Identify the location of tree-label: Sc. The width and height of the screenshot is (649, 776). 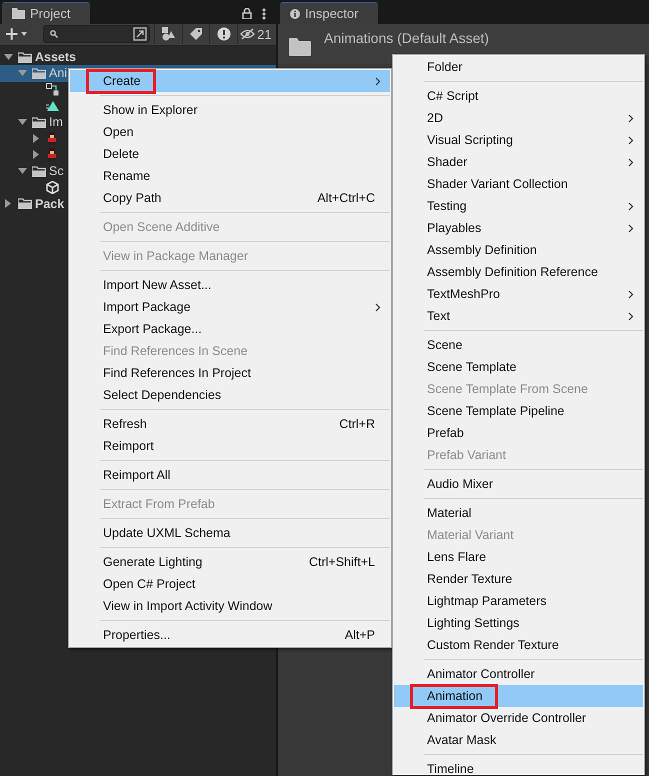
(56, 171).